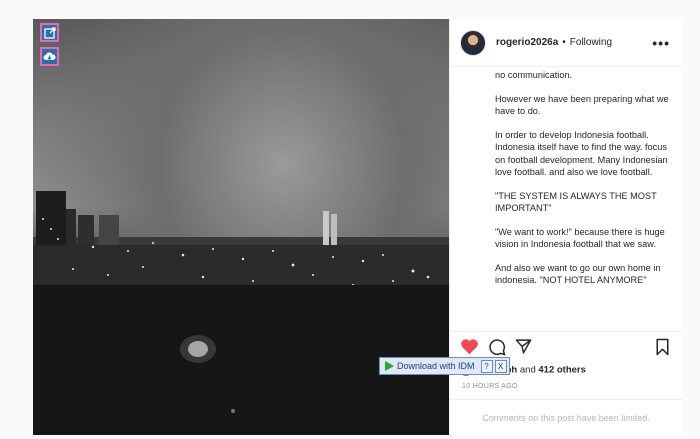  What do you see at coordinates (490, 386) in the screenshot?
I see `post-timestamp: 10 HOURS AGO` at bounding box center [490, 386].